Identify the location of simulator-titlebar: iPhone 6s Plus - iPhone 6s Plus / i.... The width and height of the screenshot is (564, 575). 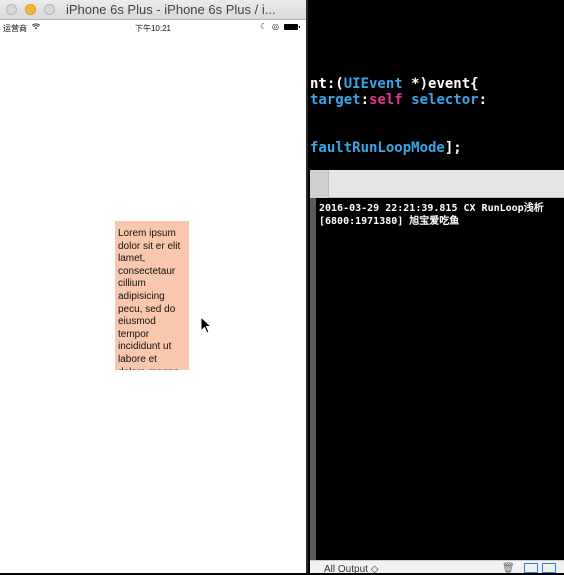
(153, 10).